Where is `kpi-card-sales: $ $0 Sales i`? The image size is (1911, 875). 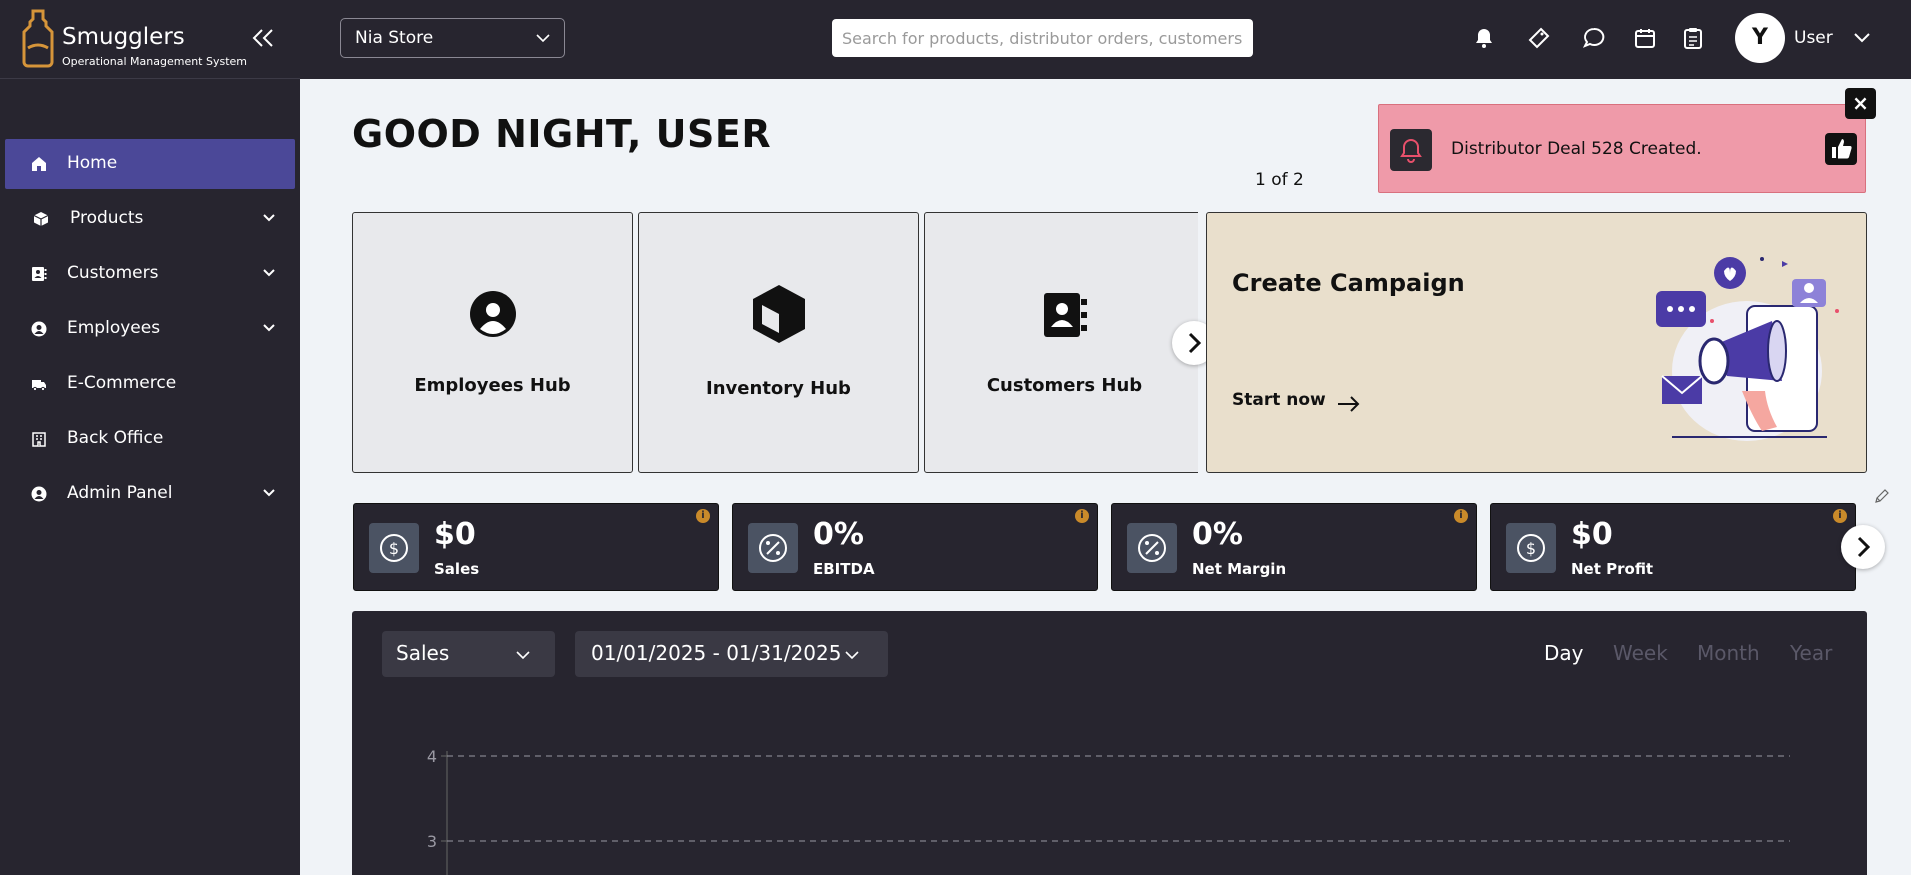
kpi-card-sales: $ $0 Sales i is located at coordinates (536, 547).